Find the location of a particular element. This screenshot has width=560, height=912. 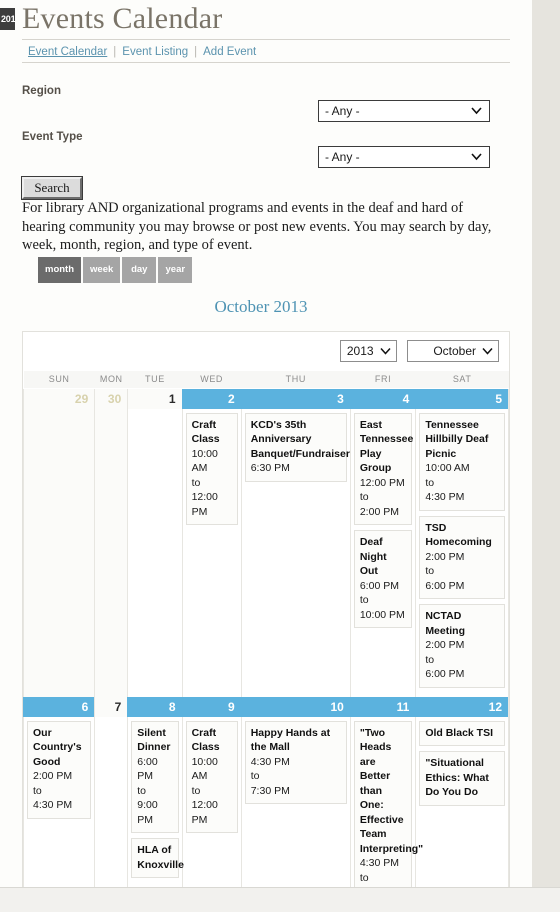

search-filters: Region - Any - Event Type - Any - Search is located at coordinates (266, 138).